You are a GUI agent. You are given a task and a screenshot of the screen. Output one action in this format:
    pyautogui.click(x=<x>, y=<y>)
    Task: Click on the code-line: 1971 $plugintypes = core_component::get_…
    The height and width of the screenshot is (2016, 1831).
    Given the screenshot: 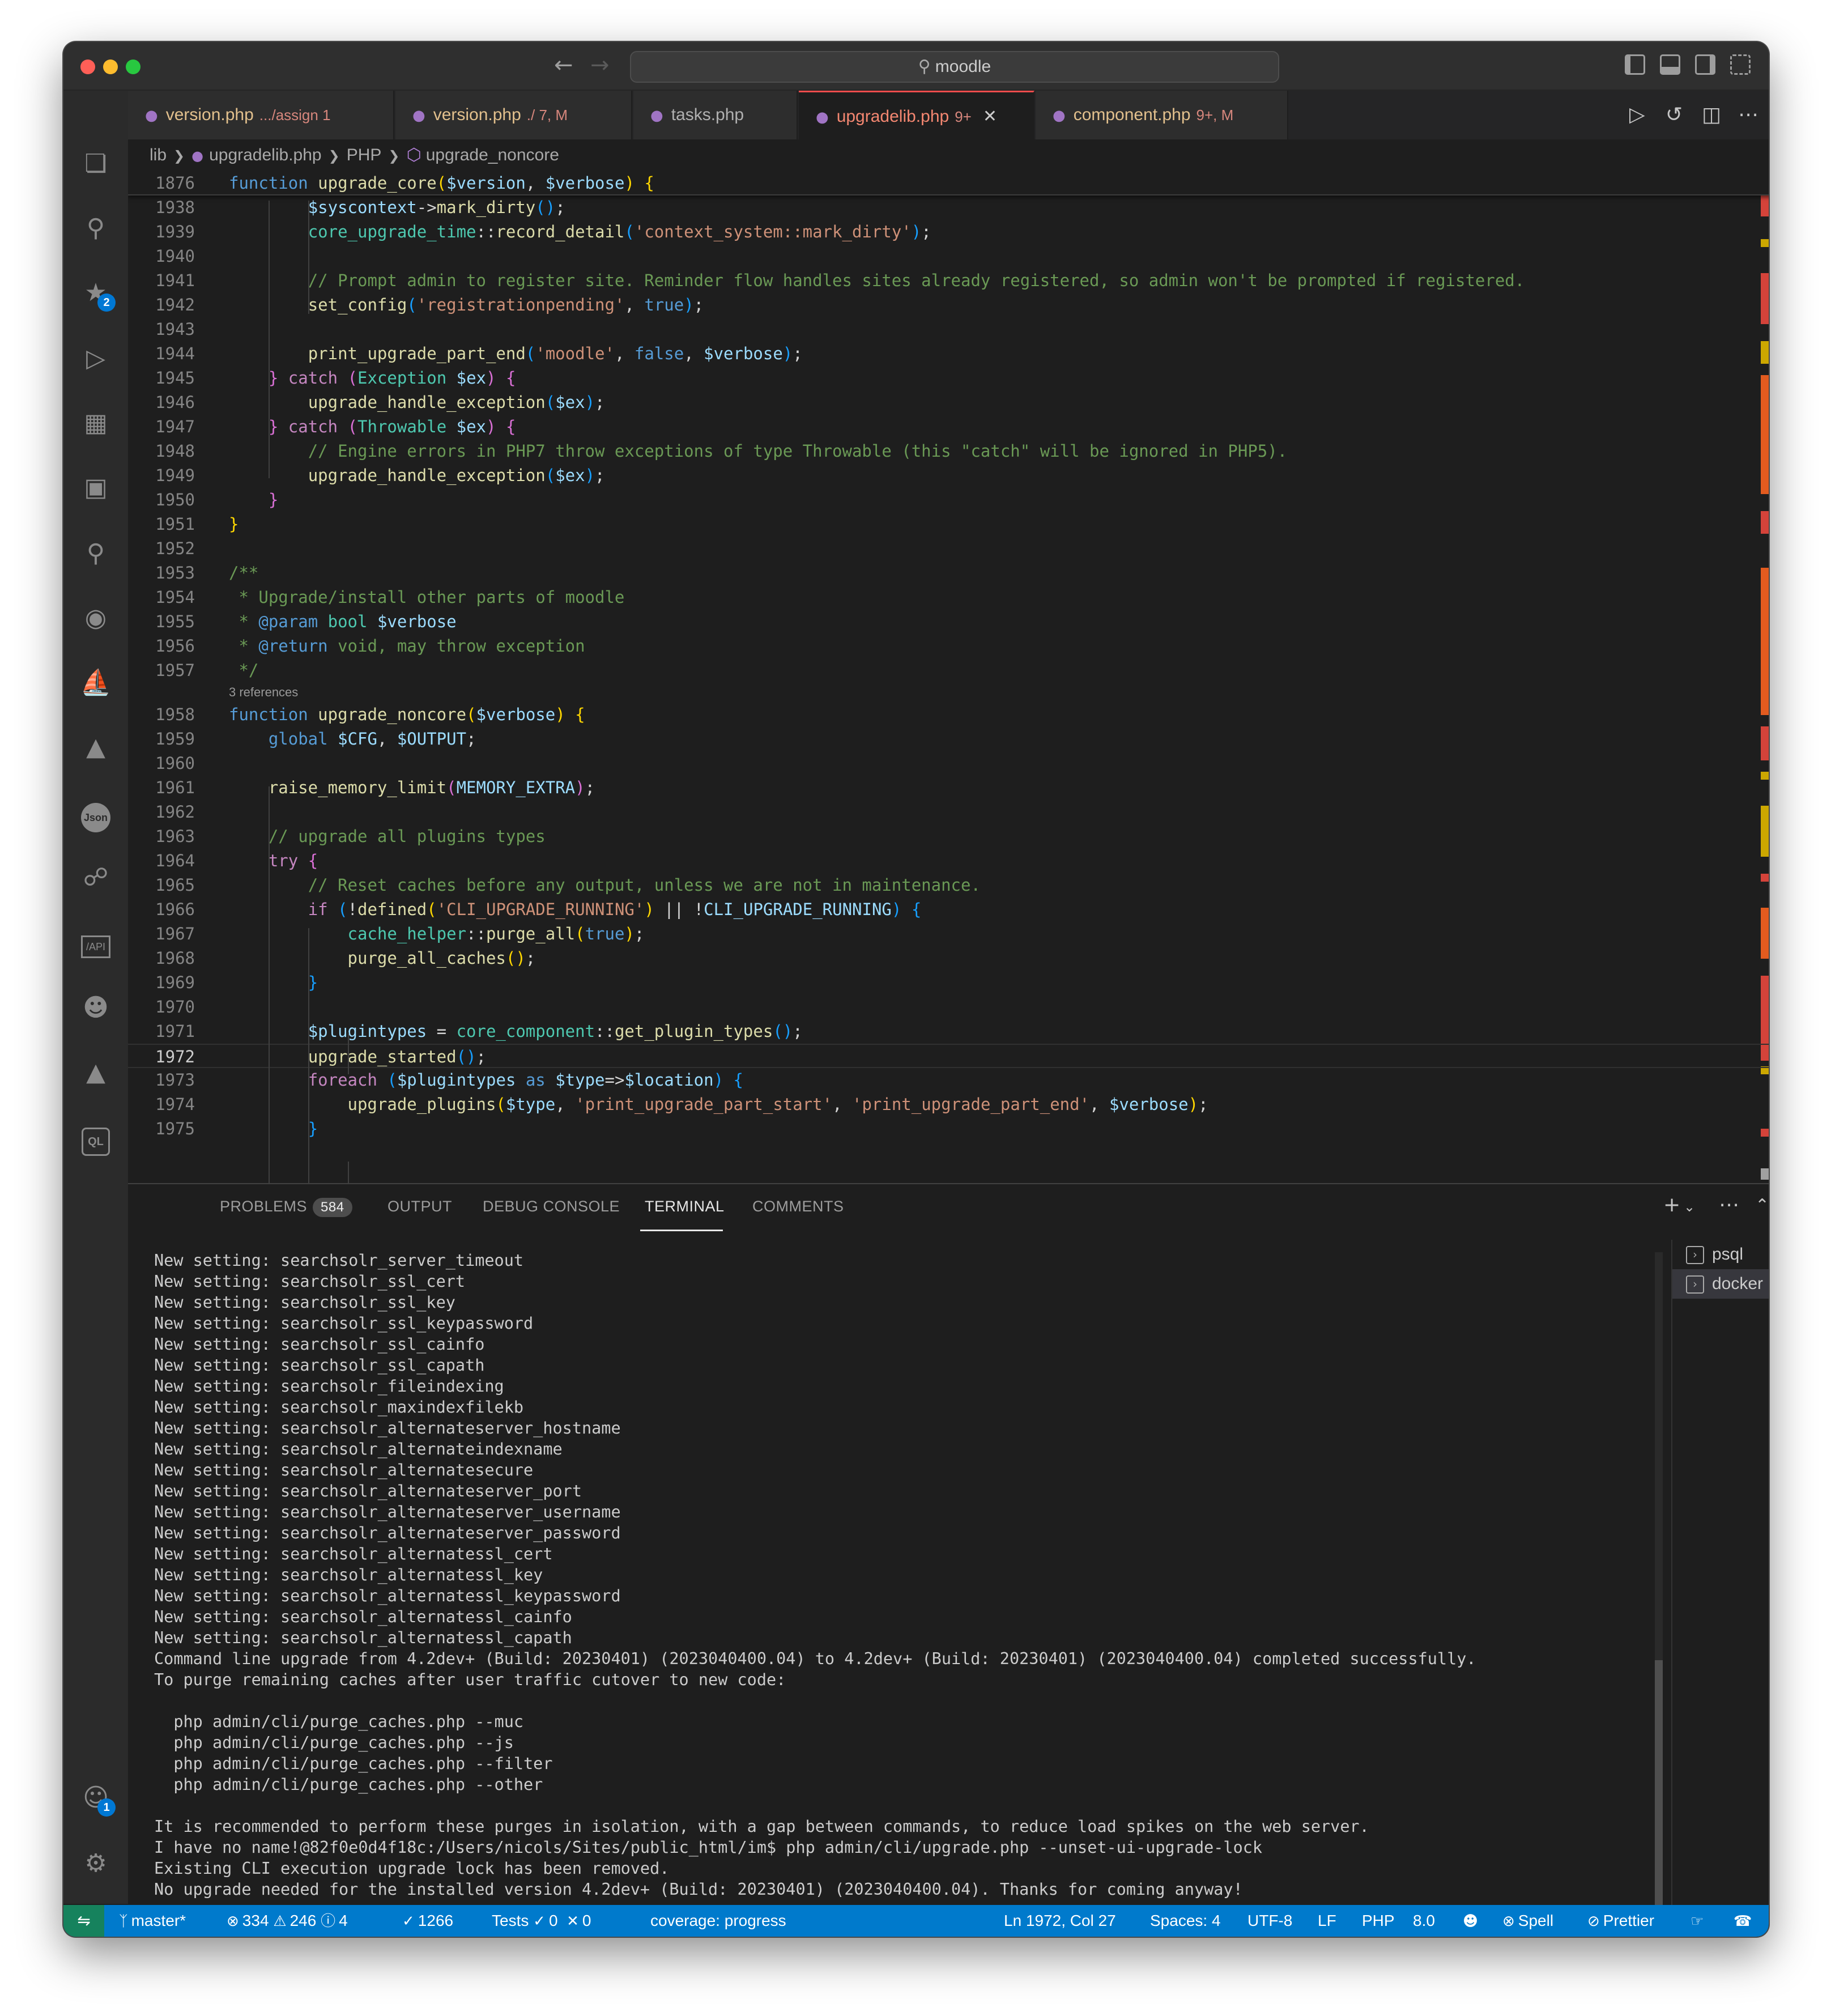 What is the action you would take?
    pyautogui.click(x=948, y=1031)
    